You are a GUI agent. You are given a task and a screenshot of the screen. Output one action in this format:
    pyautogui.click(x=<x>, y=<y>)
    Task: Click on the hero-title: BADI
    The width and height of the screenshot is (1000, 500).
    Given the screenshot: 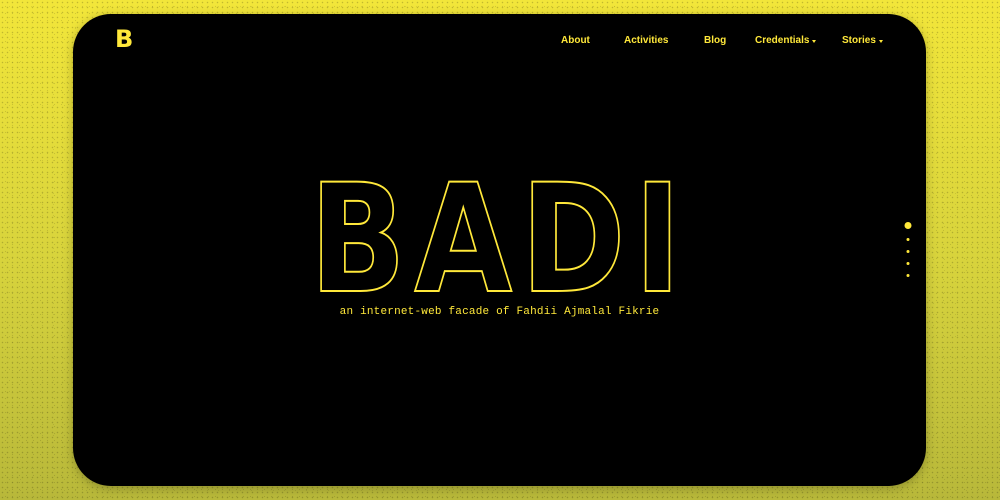 What is the action you would take?
    pyautogui.click(x=500, y=240)
    